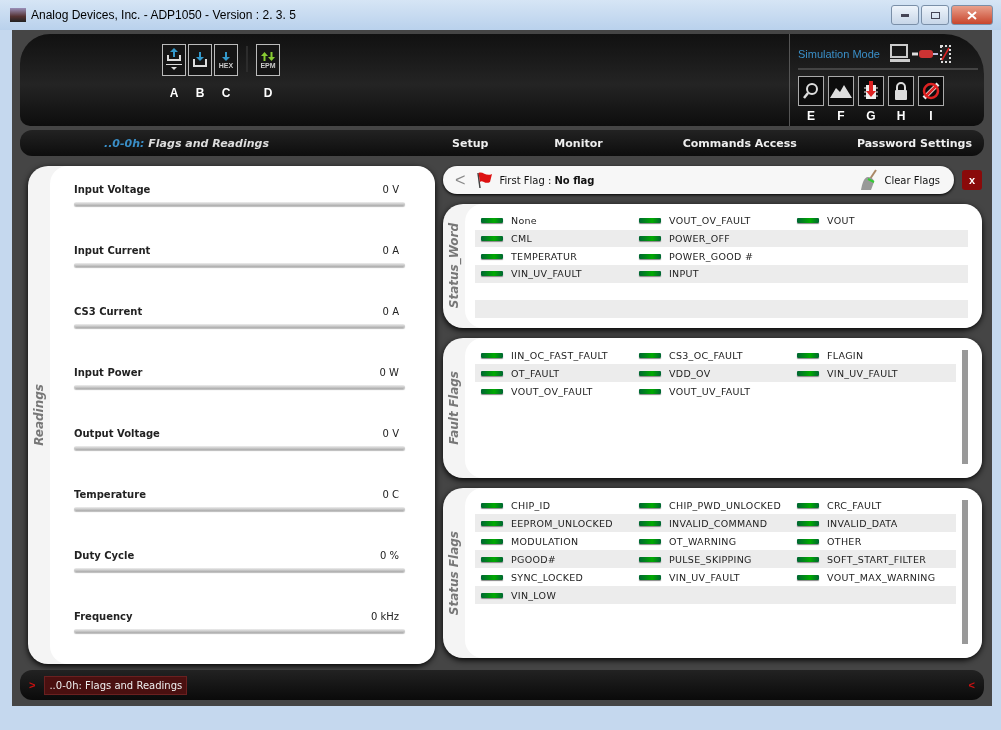  I want to click on reading-label: Input Voltage, so click(112, 189).